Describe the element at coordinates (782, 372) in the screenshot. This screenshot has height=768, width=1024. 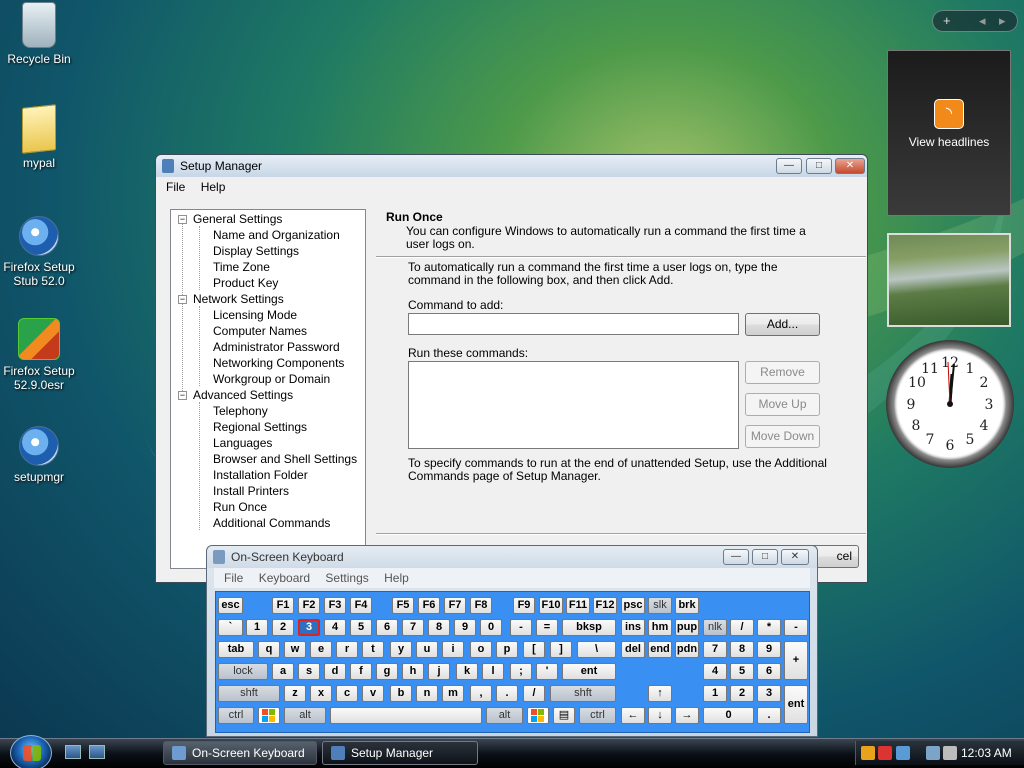
I see `remove-button: Remove` at that location.